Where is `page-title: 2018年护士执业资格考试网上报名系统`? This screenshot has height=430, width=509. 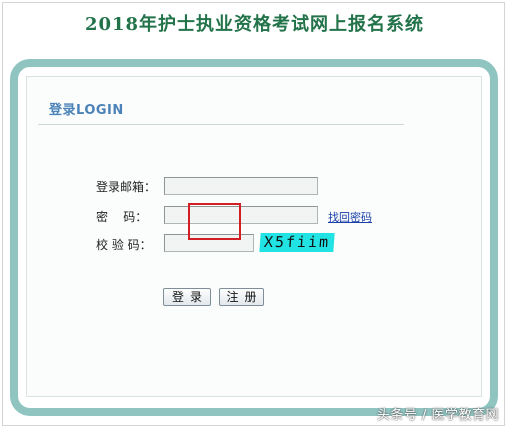
page-title: 2018年护士执业资格考试网上报名系统 is located at coordinates (254, 24).